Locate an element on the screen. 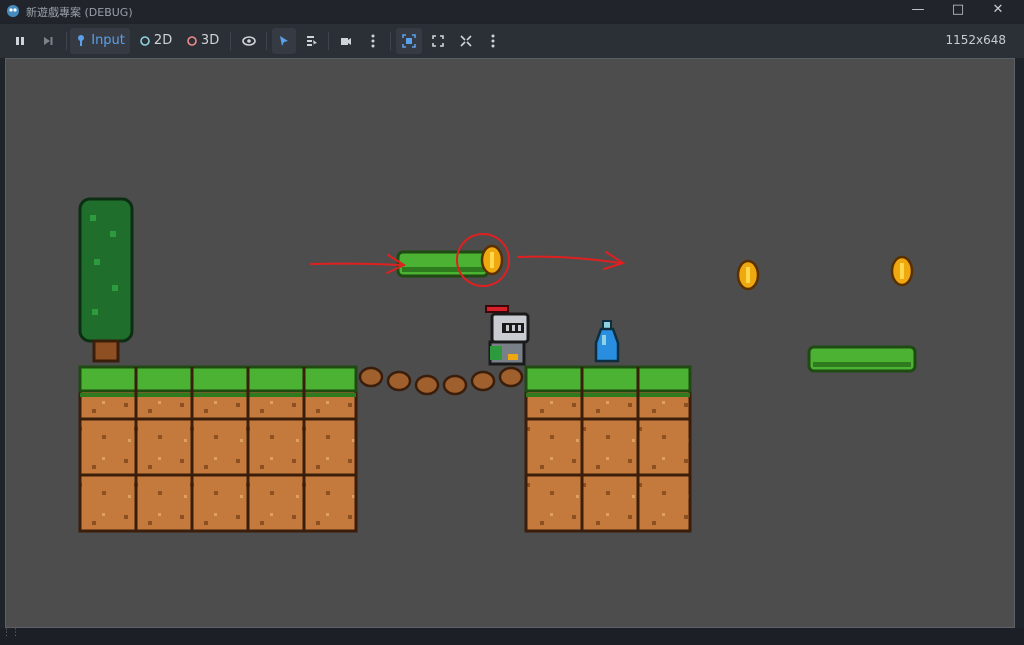 The height and width of the screenshot is (645, 1024). select-mode-button is located at coordinates (284, 41).